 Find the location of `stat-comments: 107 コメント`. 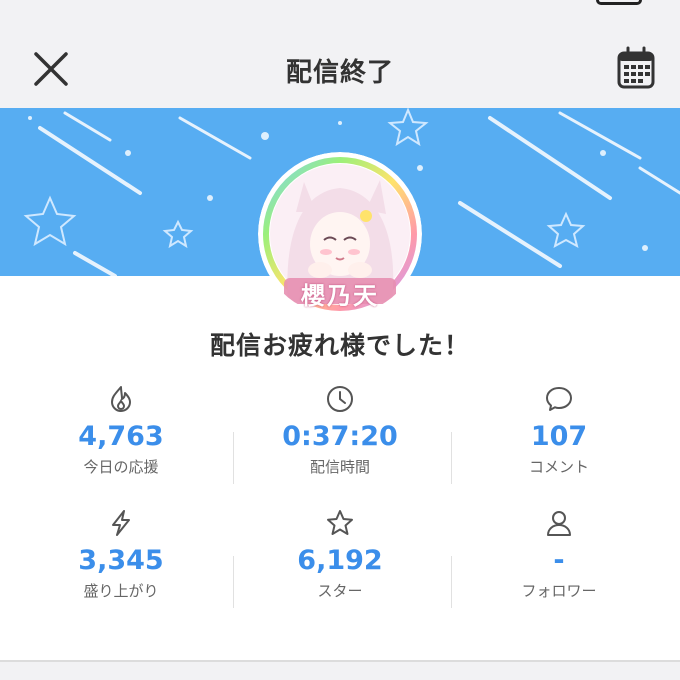

stat-comments: 107 コメント is located at coordinates (559, 430).